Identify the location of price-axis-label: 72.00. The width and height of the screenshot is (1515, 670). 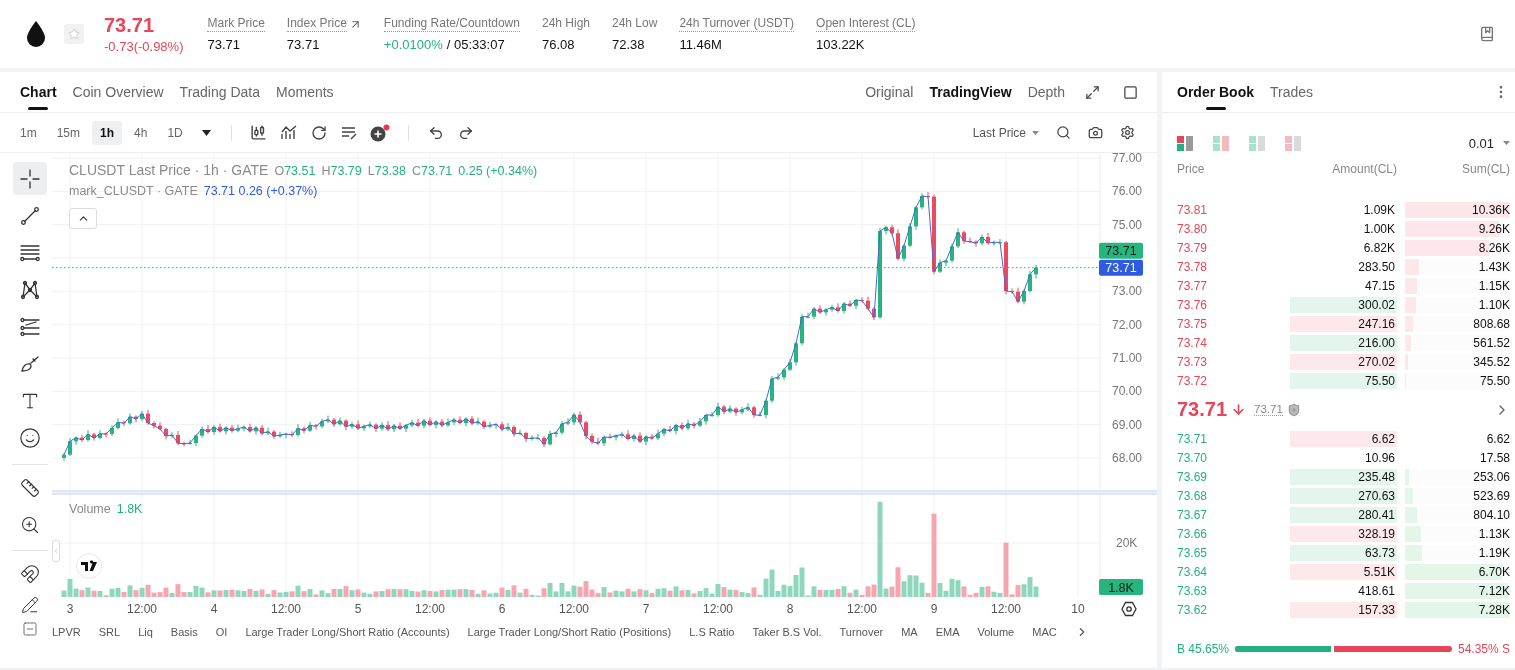
(1127, 324).